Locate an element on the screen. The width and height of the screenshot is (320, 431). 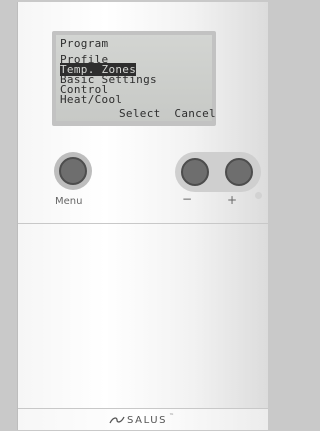
menu-button is located at coordinates (73, 171).